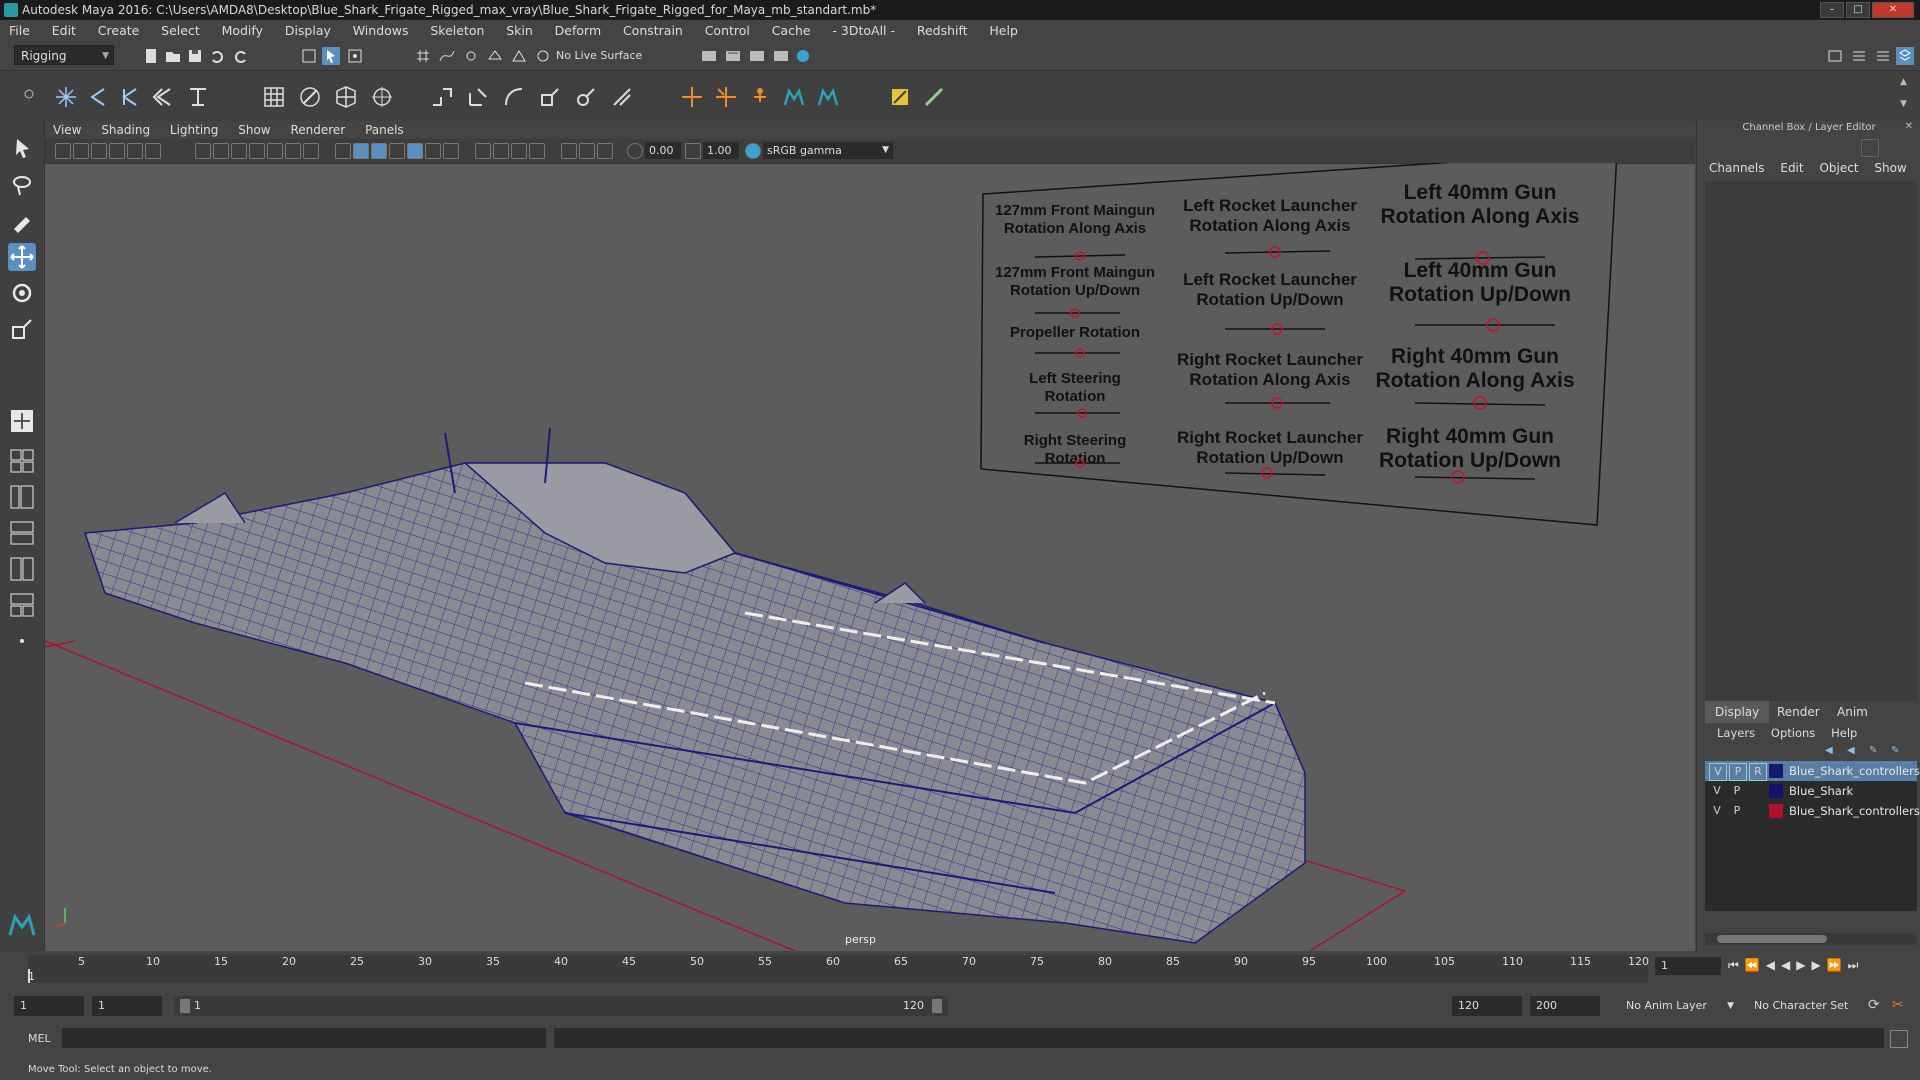  What do you see at coordinates (382, 97) in the screenshot?
I see `cluster-icon` at bounding box center [382, 97].